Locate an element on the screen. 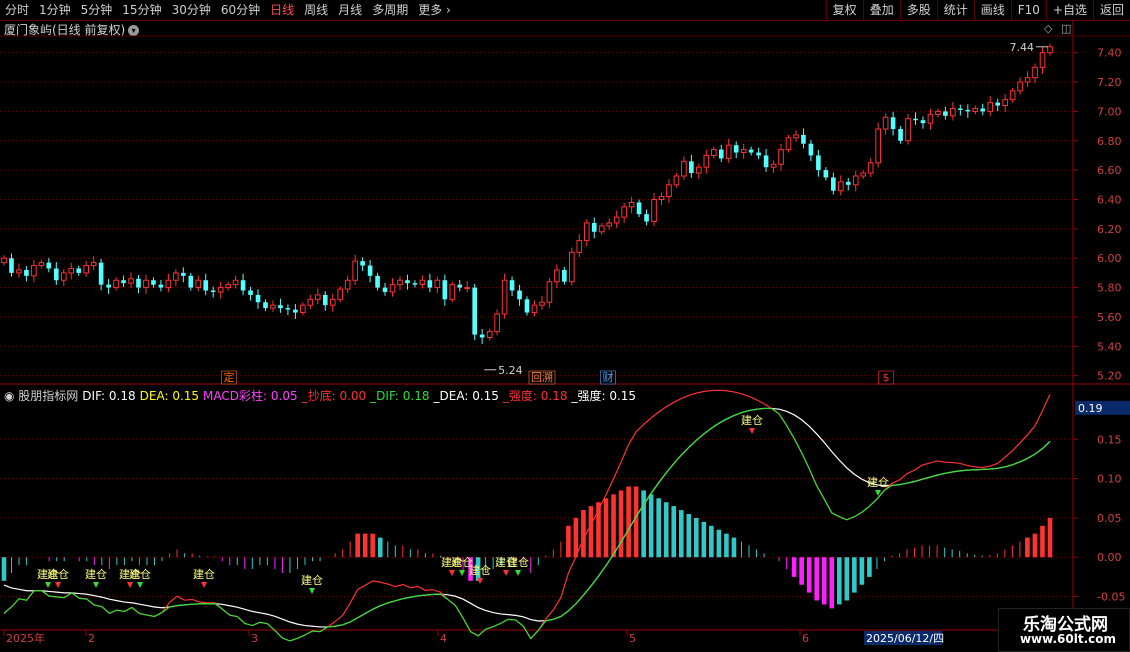 The image size is (1130, 652). price-axis-label: 5.40 is located at coordinates (1109, 346).